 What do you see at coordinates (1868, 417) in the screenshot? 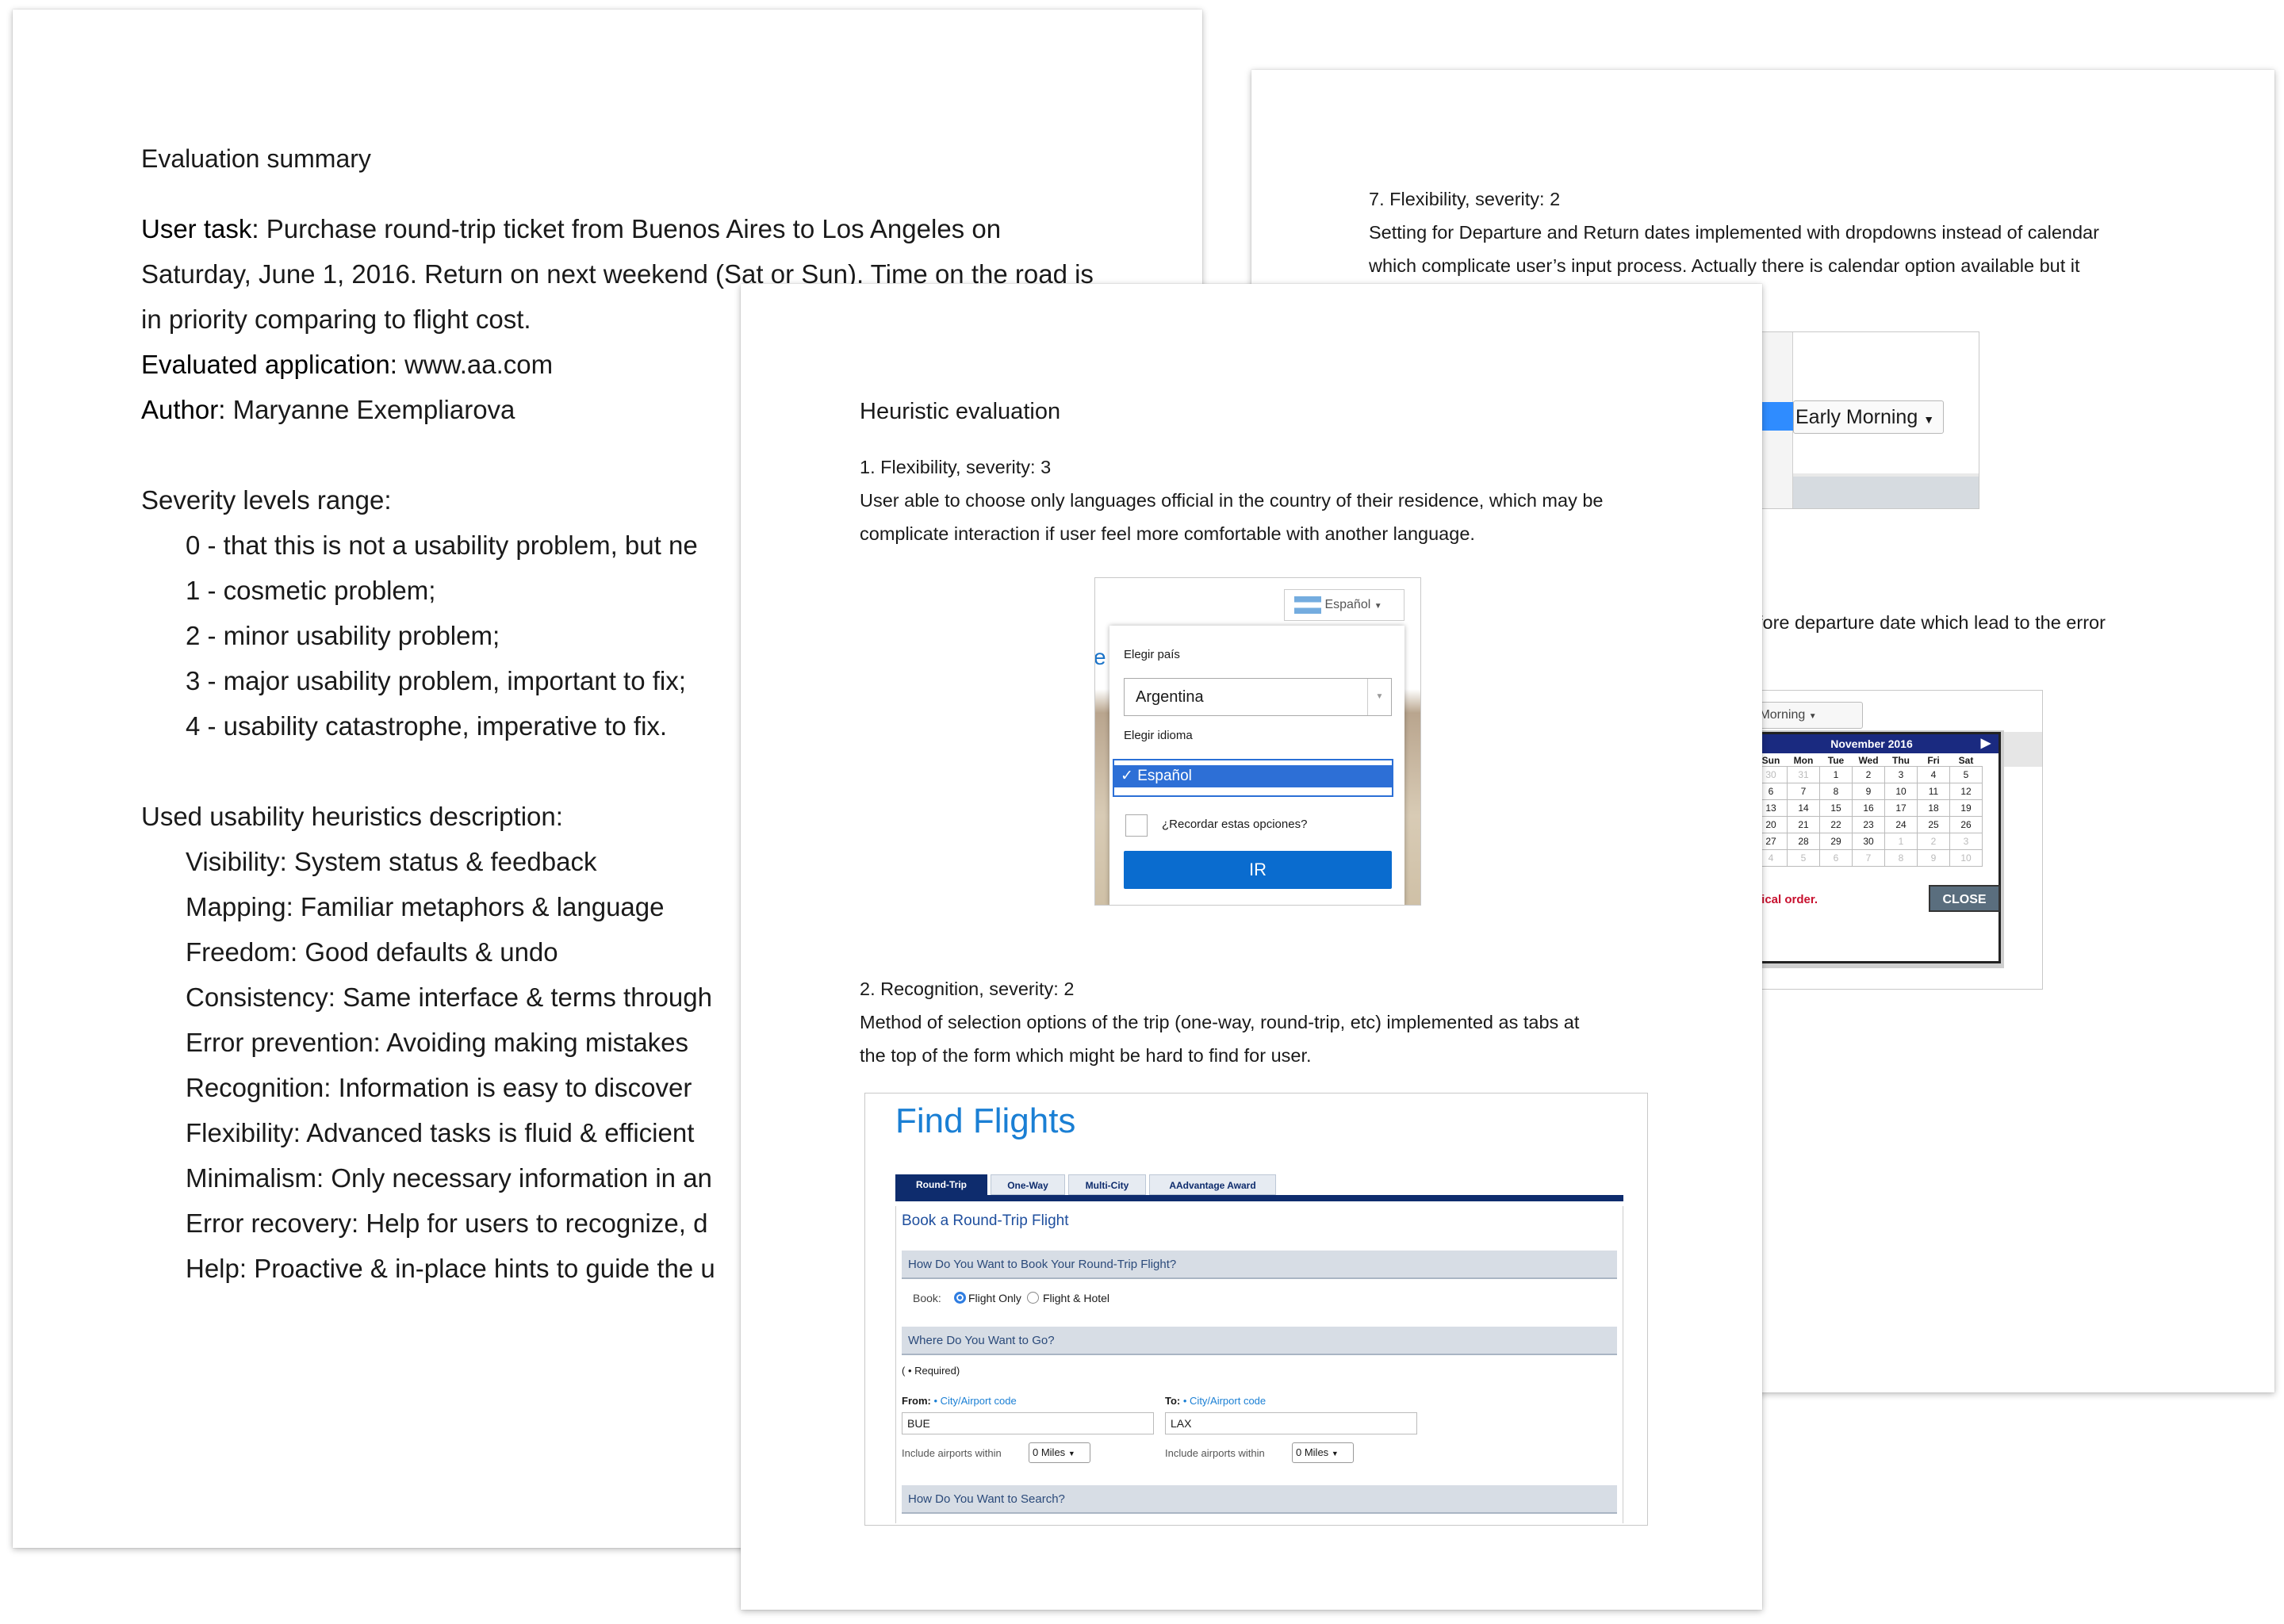
I see `departure-time-dropdown: Early Morning ▼` at bounding box center [1868, 417].